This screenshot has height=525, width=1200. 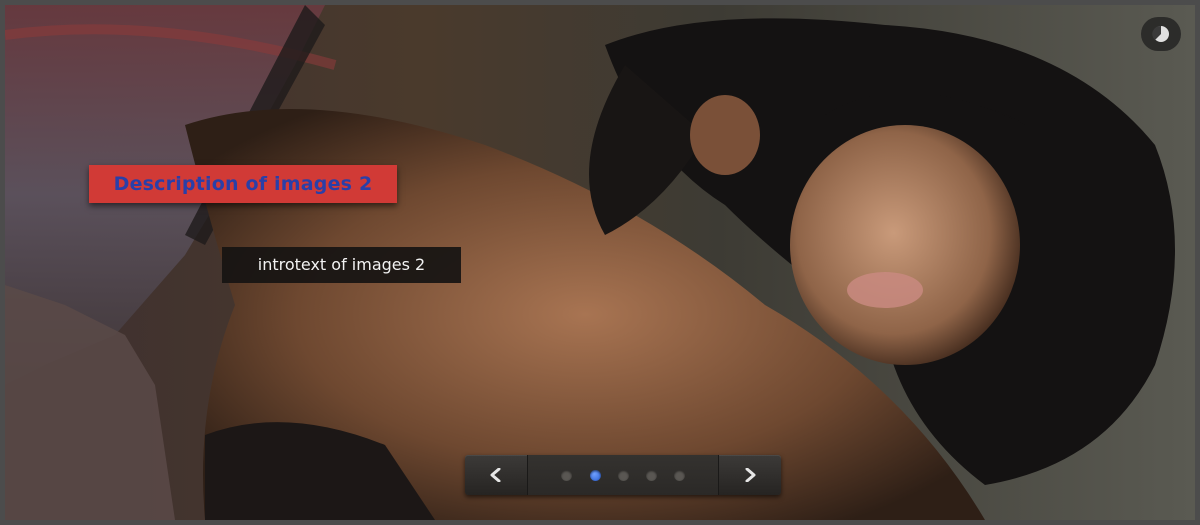 What do you see at coordinates (243, 184) in the screenshot?
I see `slide-title-caption: Description of images 2` at bounding box center [243, 184].